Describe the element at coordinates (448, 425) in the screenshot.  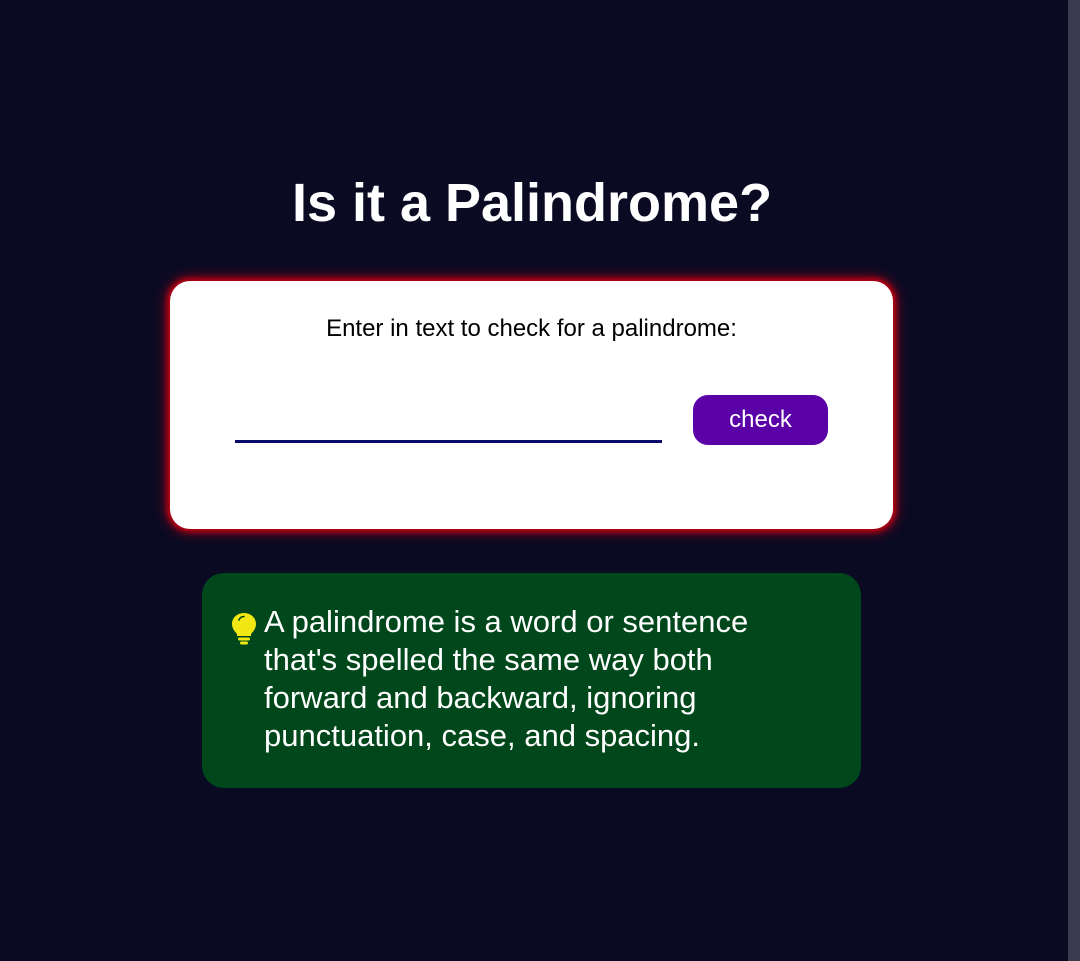
I see `text-input` at that location.